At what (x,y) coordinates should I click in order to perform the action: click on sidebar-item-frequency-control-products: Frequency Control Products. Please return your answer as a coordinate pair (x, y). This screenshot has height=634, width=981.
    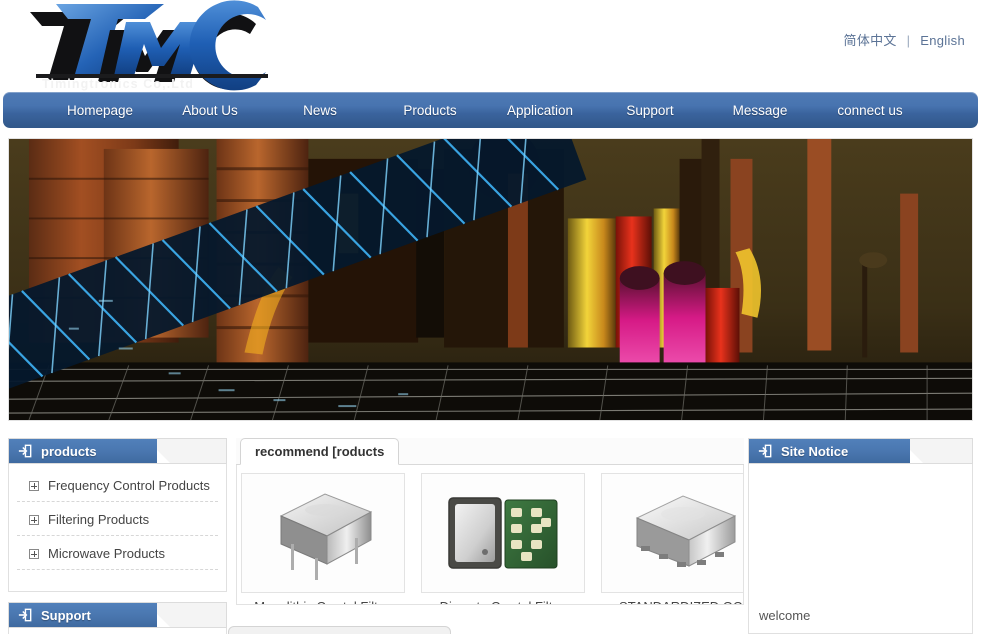
    Looking at the image, I should click on (117, 488).